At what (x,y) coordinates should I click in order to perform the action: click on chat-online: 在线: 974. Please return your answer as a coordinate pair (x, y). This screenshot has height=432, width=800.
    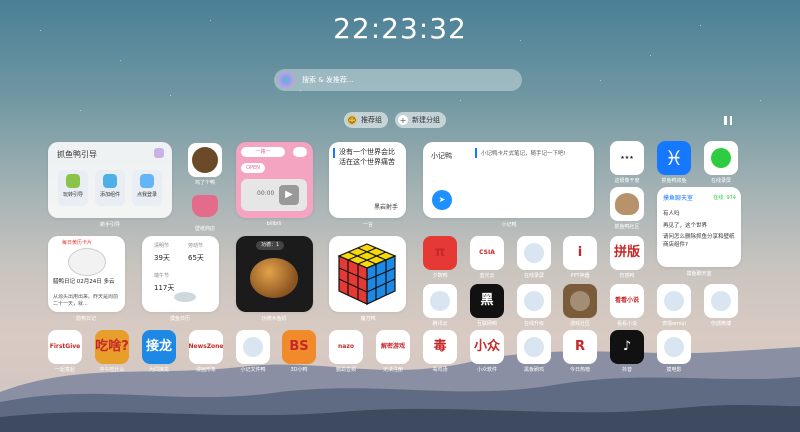
    Looking at the image, I should click on (724, 198).